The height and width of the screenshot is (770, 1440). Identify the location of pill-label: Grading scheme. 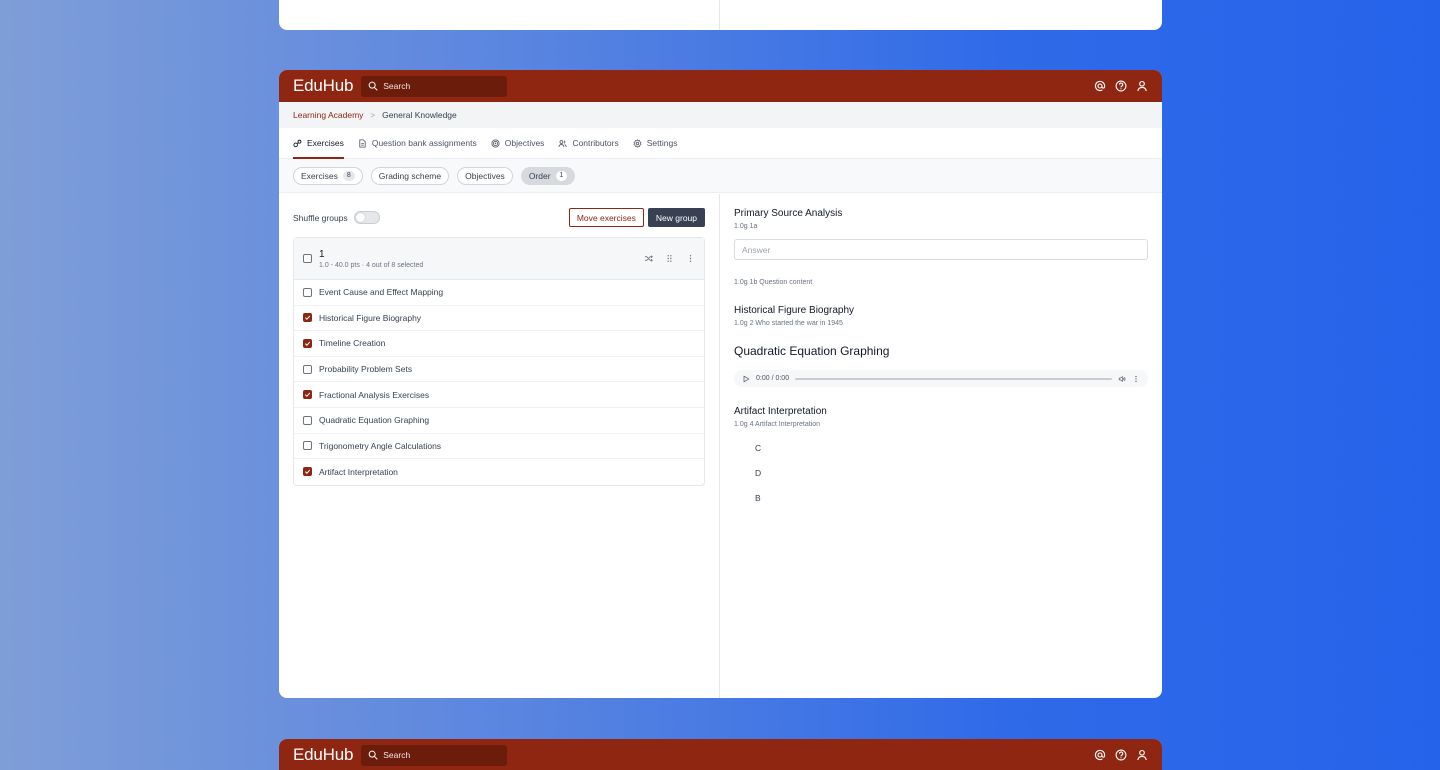
(410, 175).